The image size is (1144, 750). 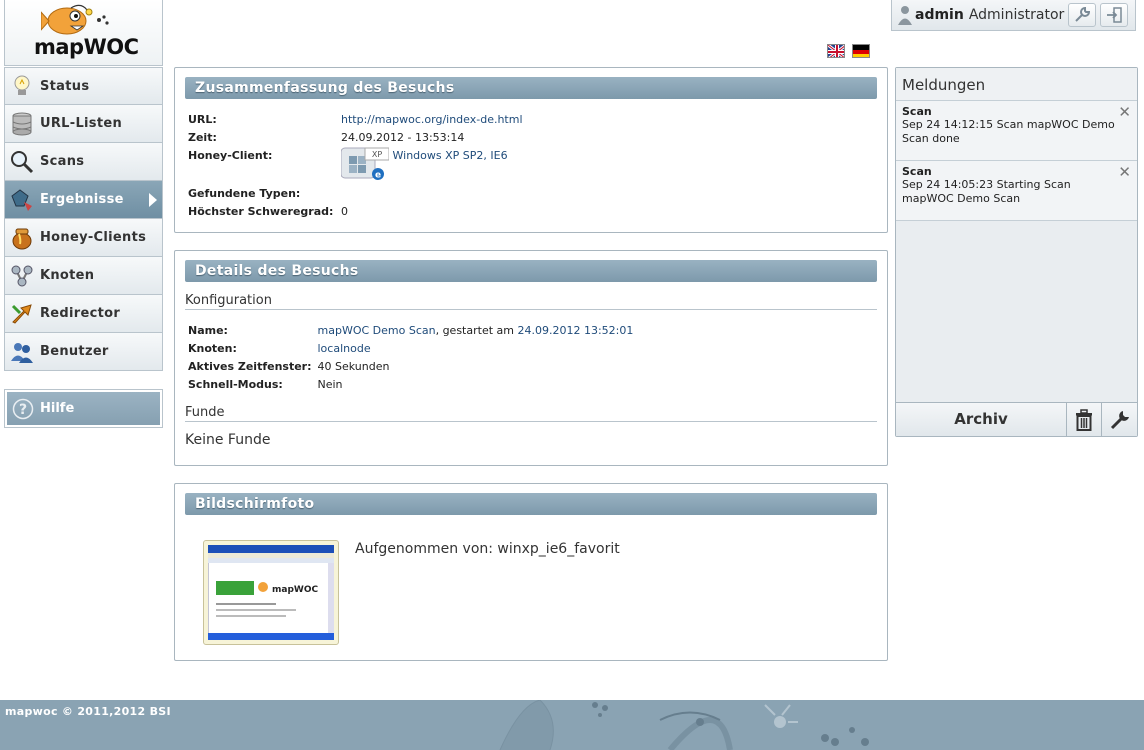 I want to click on nodes-icon, so click(x=22, y=276).